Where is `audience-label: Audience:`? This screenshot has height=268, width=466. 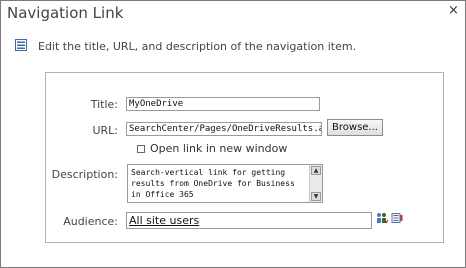
audience-label: Audience: is located at coordinates (90, 221).